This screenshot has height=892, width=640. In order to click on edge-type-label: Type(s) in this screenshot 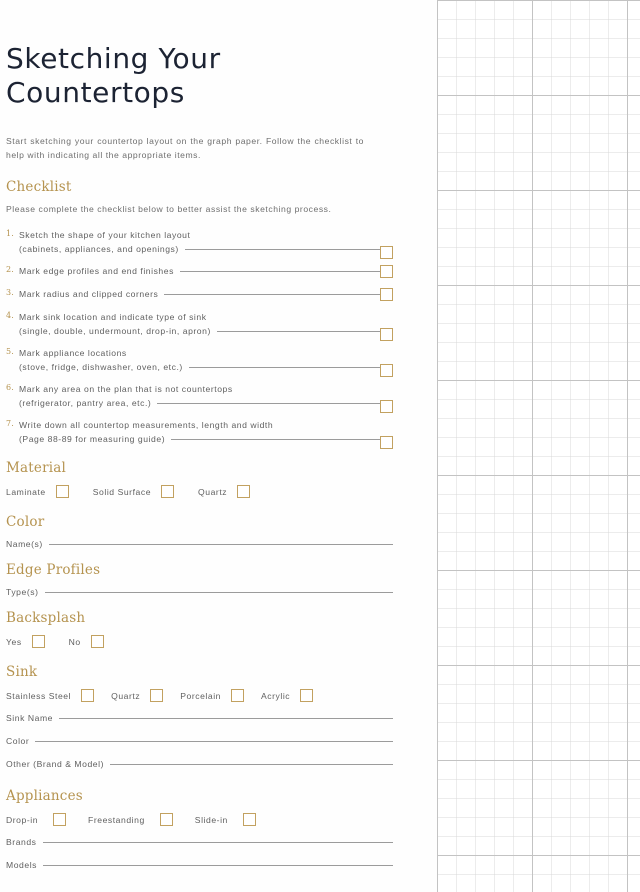, I will do `click(22, 592)`.